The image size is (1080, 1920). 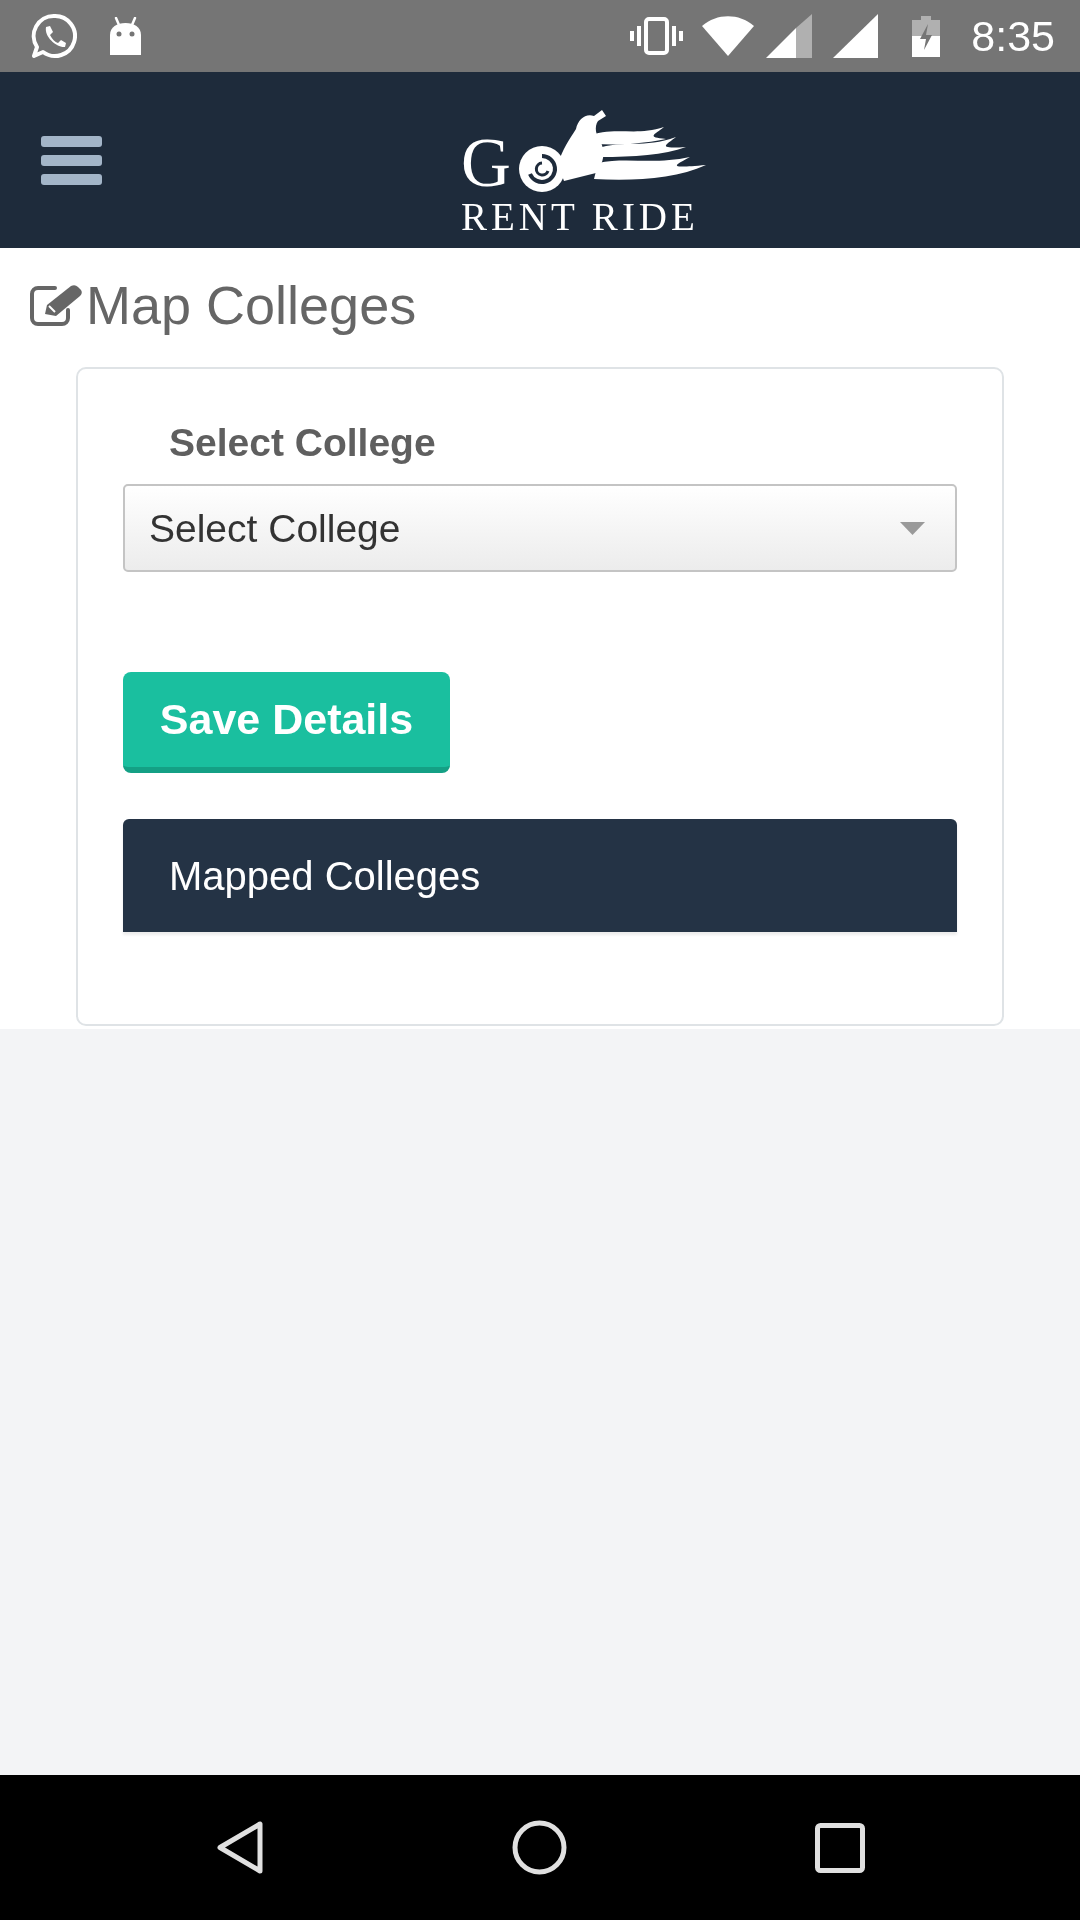 What do you see at coordinates (839, 1847) in the screenshot?
I see `recents-icon` at bounding box center [839, 1847].